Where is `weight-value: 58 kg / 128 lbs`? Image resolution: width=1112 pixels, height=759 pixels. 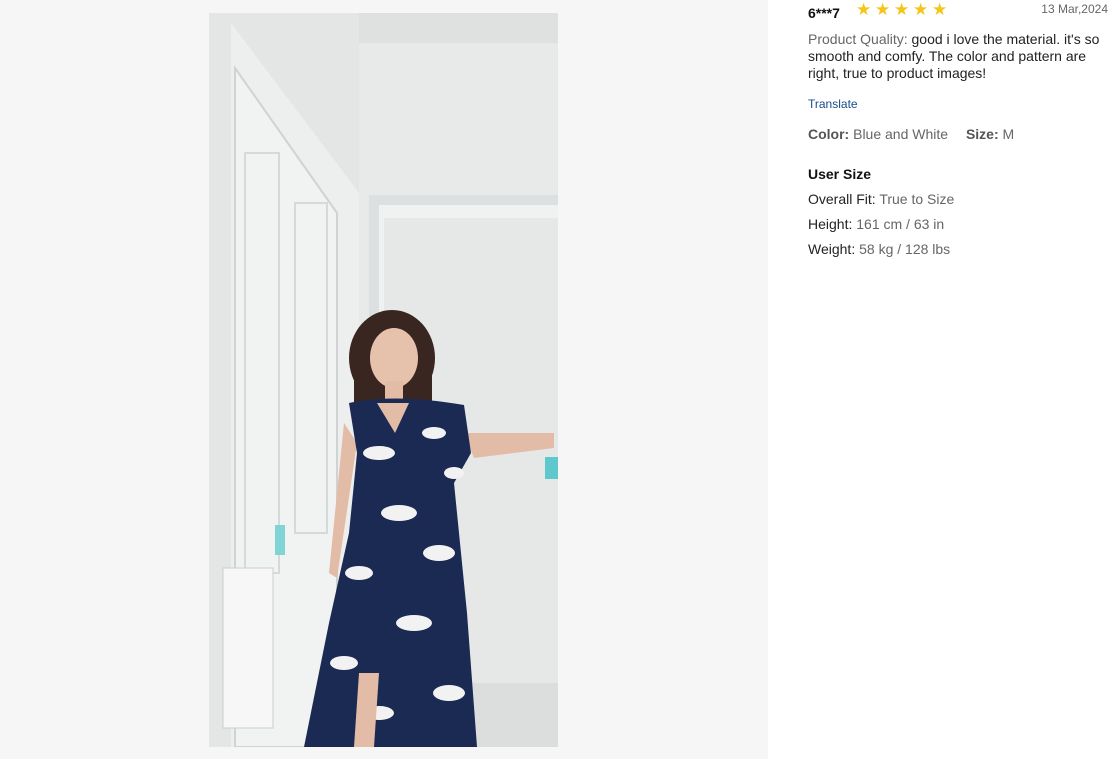
weight-value: 58 kg / 128 lbs is located at coordinates (905, 249).